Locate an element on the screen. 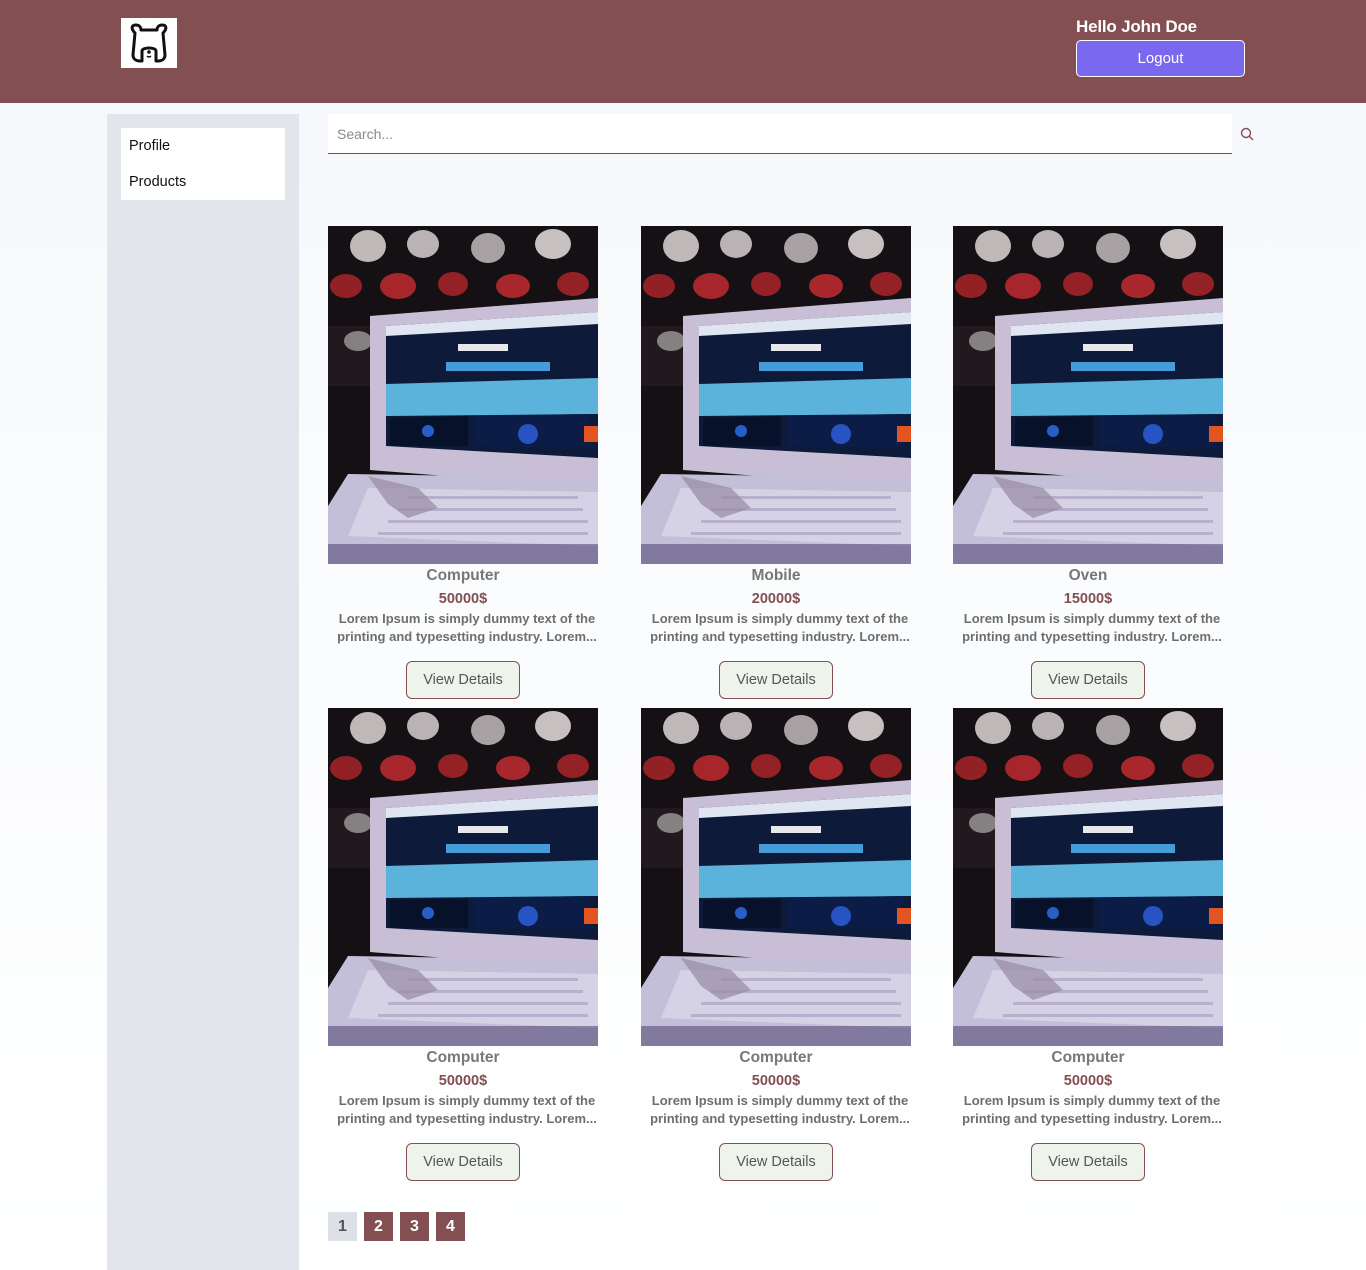  page-button-1: 1 is located at coordinates (342, 1226).